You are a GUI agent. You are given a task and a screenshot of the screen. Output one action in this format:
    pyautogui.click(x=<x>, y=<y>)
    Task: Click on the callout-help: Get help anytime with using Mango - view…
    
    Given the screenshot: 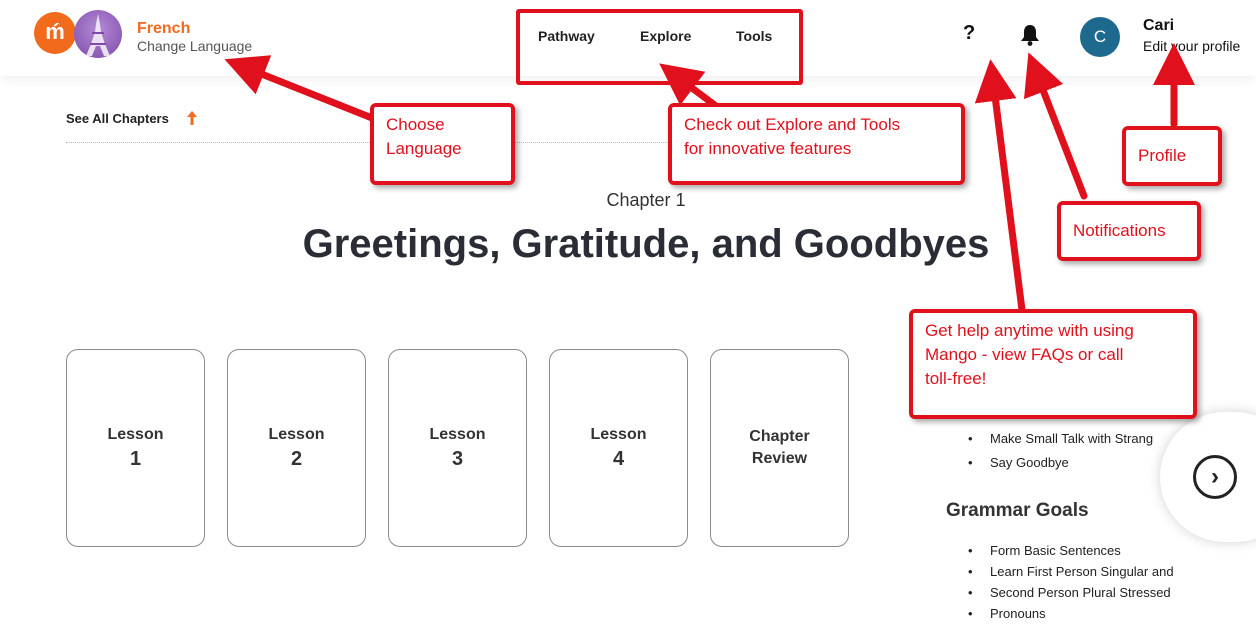 What is the action you would take?
    pyautogui.click(x=1053, y=364)
    